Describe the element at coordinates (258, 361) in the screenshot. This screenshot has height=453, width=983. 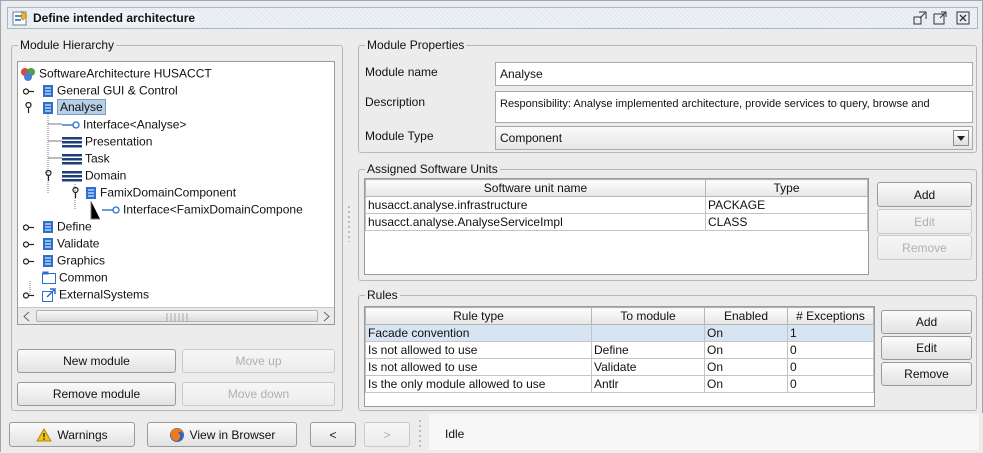
I see `move-up-button: Move up` at that location.